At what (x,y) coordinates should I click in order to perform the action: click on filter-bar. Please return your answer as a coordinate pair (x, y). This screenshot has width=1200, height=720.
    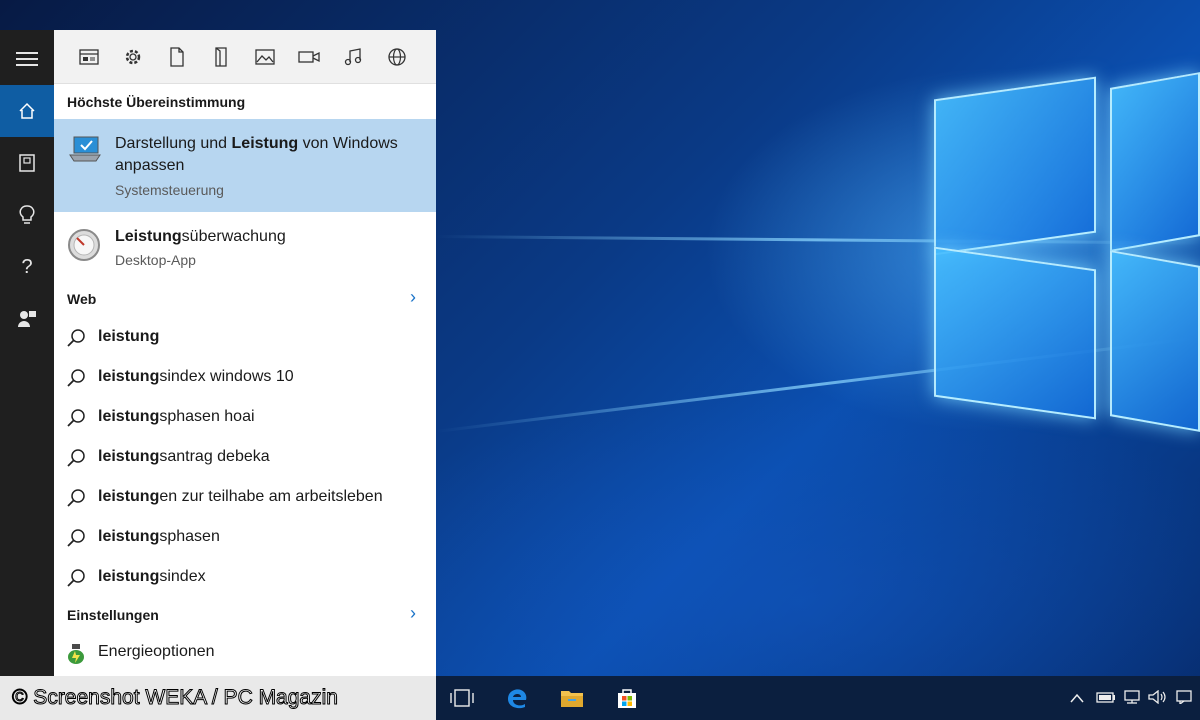
    Looking at the image, I should click on (245, 57).